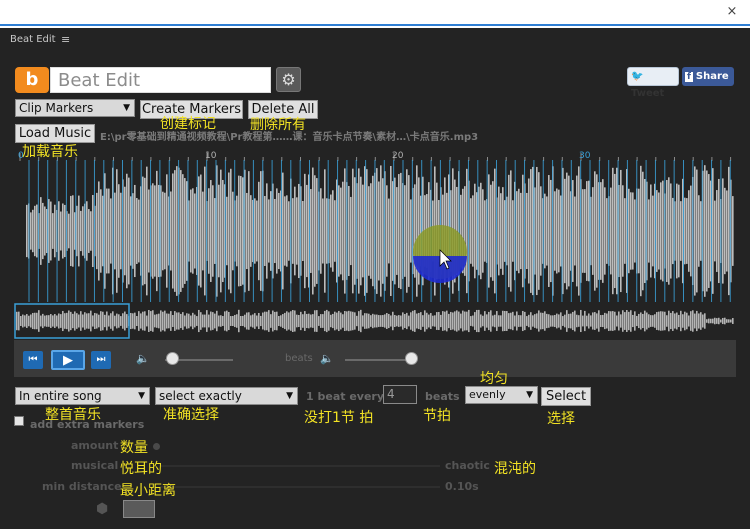 This screenshot has width=750, height=529. I want to click on marker-color-swatch, so click(139, 509).